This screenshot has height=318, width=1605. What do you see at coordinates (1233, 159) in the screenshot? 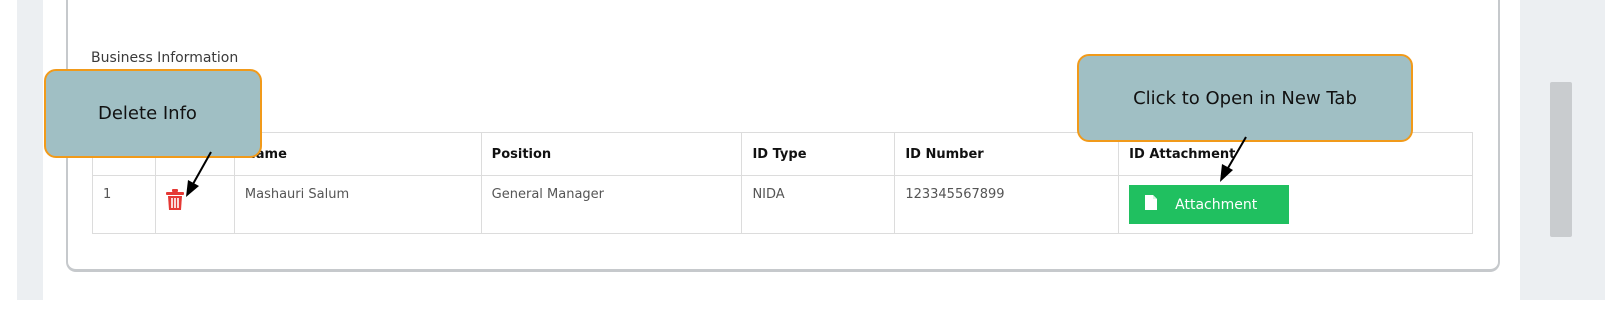
I see `open-callout-arrow` at bounding box center [1233, 159].